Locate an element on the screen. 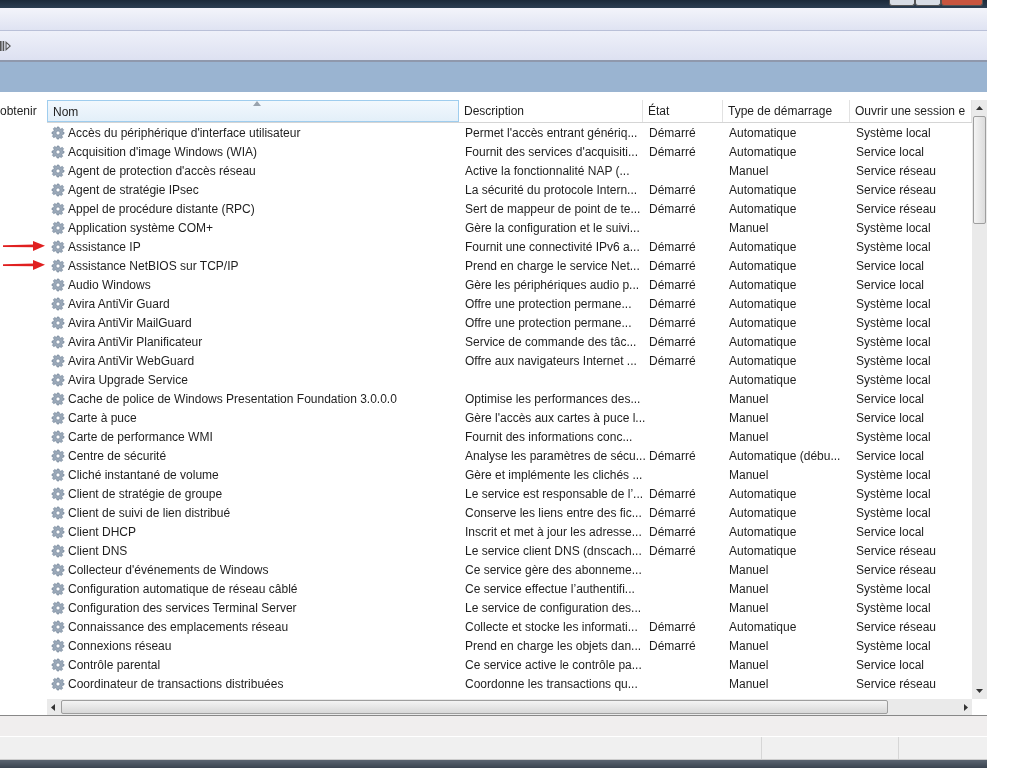  service-name: Agent de stratégie IPsec is located at coordinates (253, 189).